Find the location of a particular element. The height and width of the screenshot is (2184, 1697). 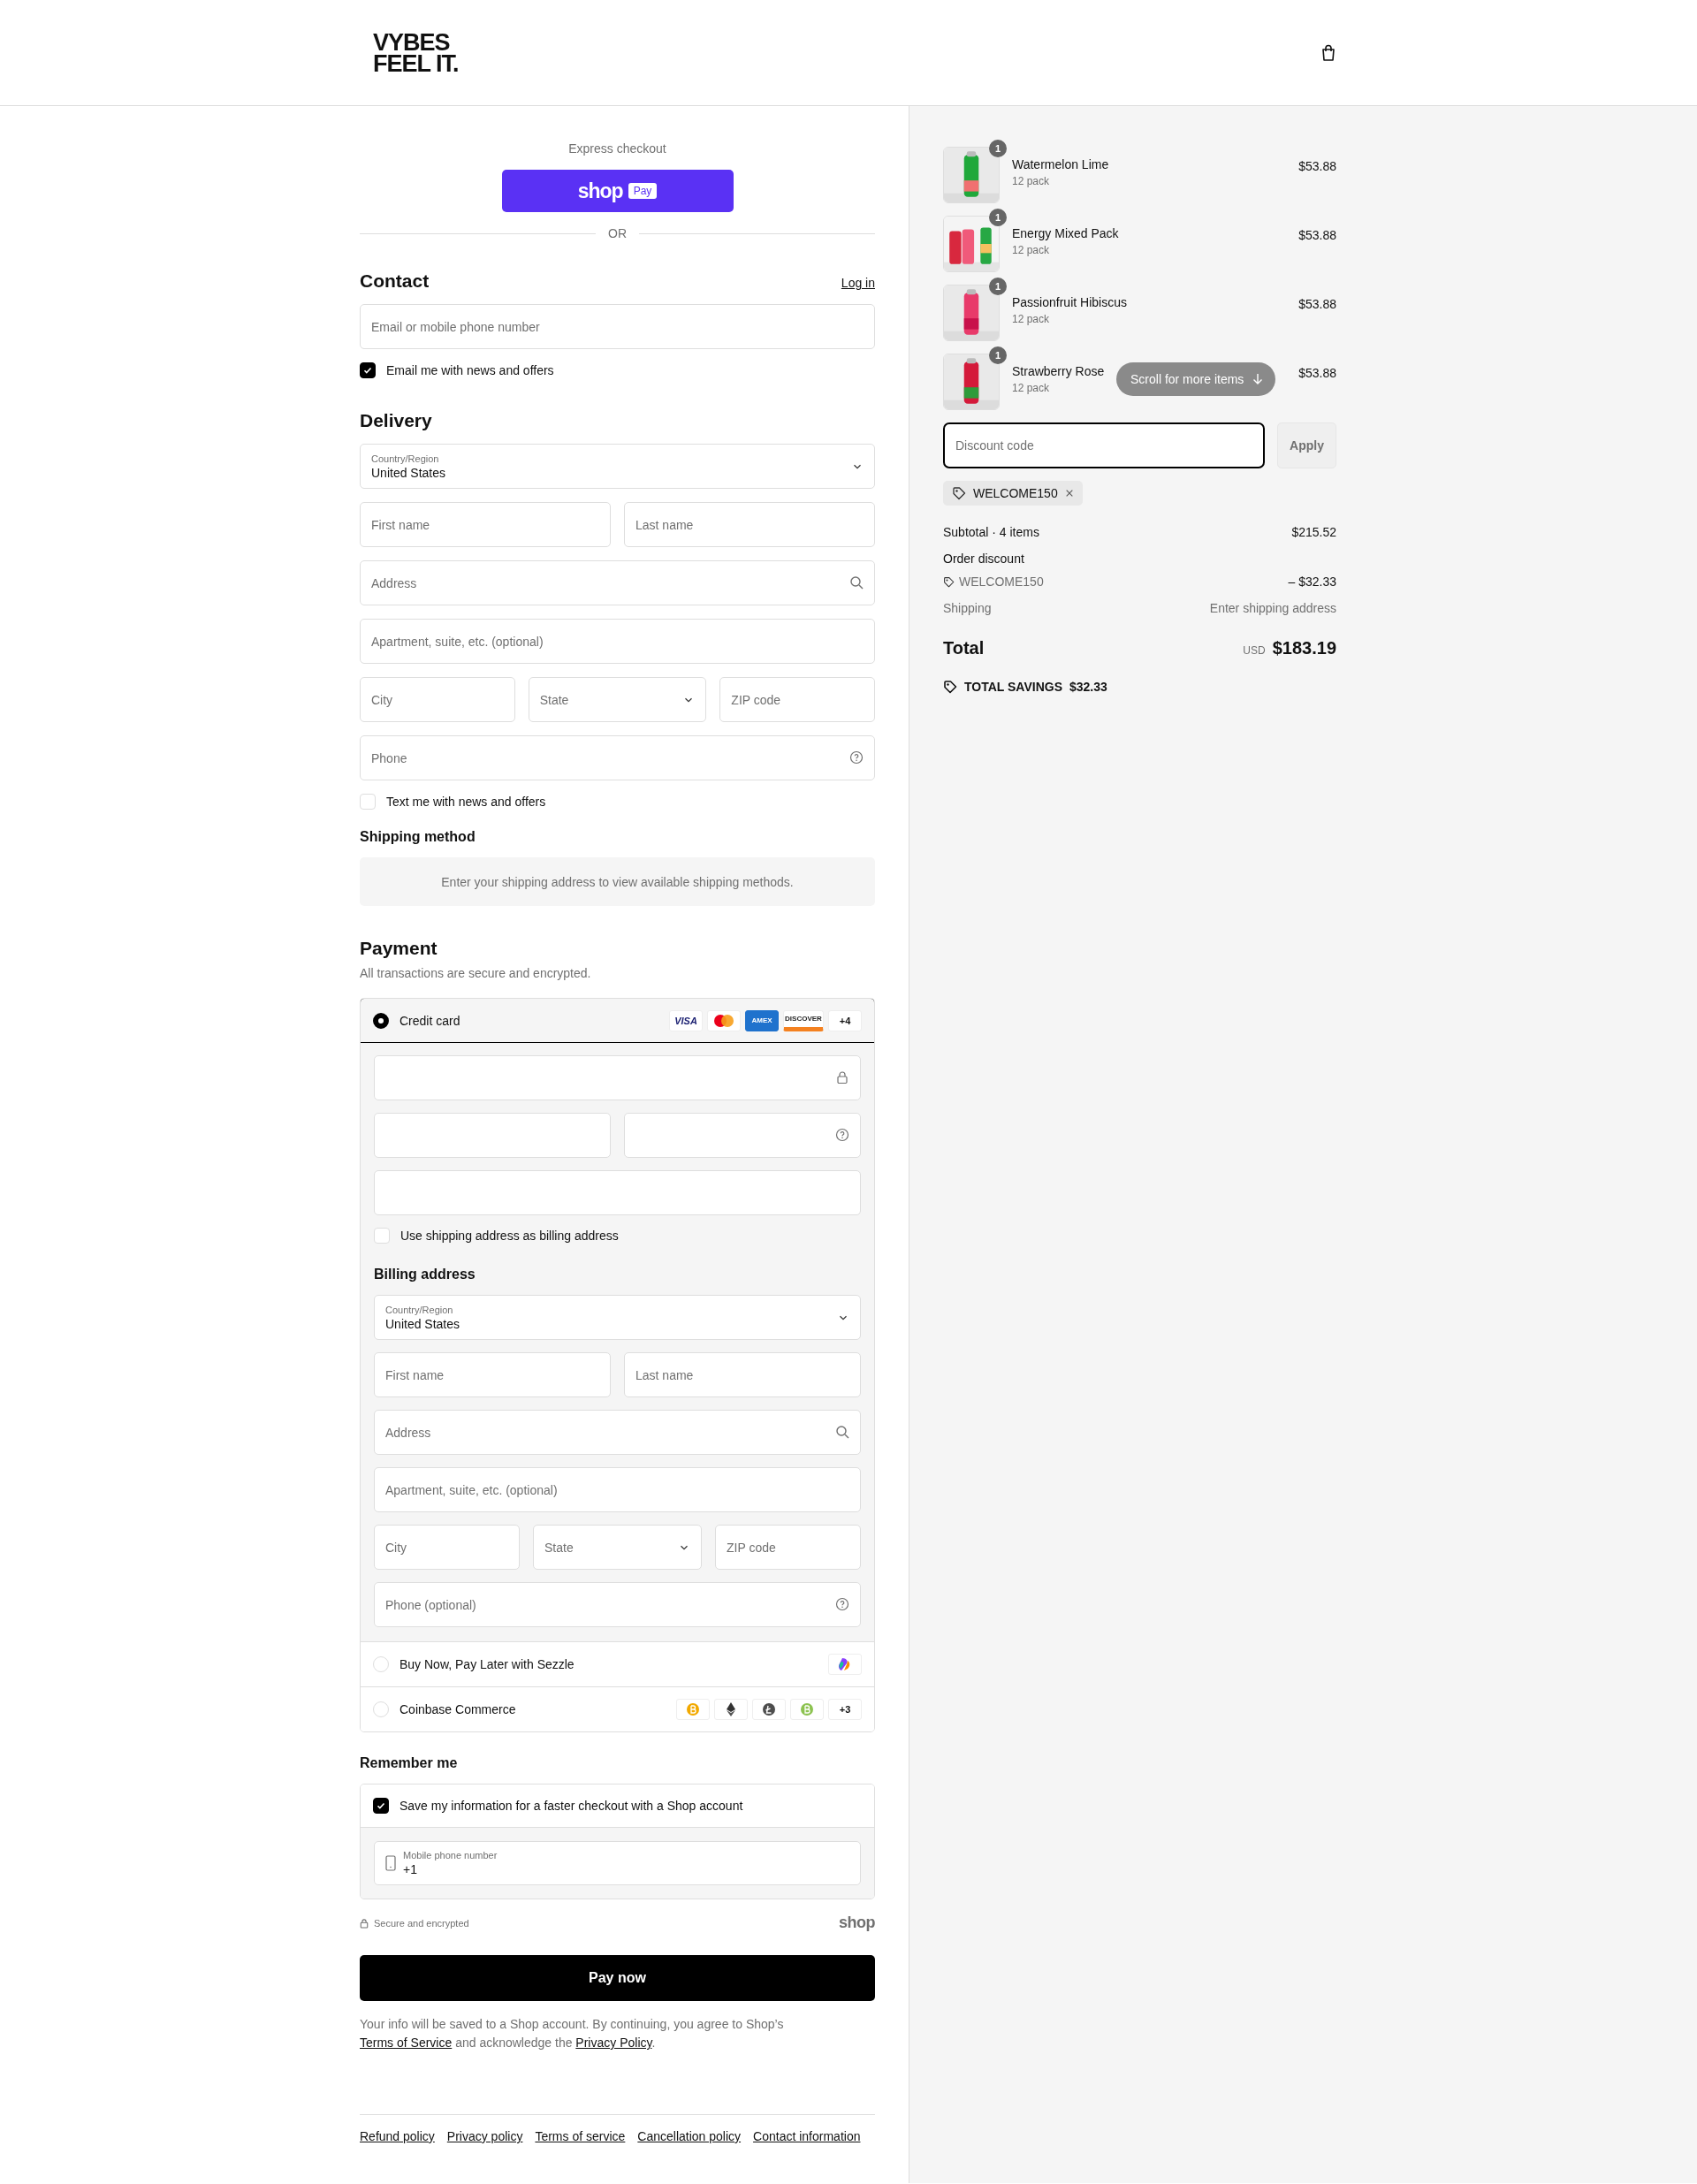

shopping-bag-icon is located at coordinates (1328, 52).